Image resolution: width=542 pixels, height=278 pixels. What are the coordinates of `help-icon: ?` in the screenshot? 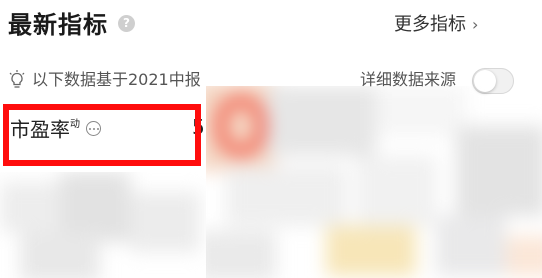 It's located at (126, 23).